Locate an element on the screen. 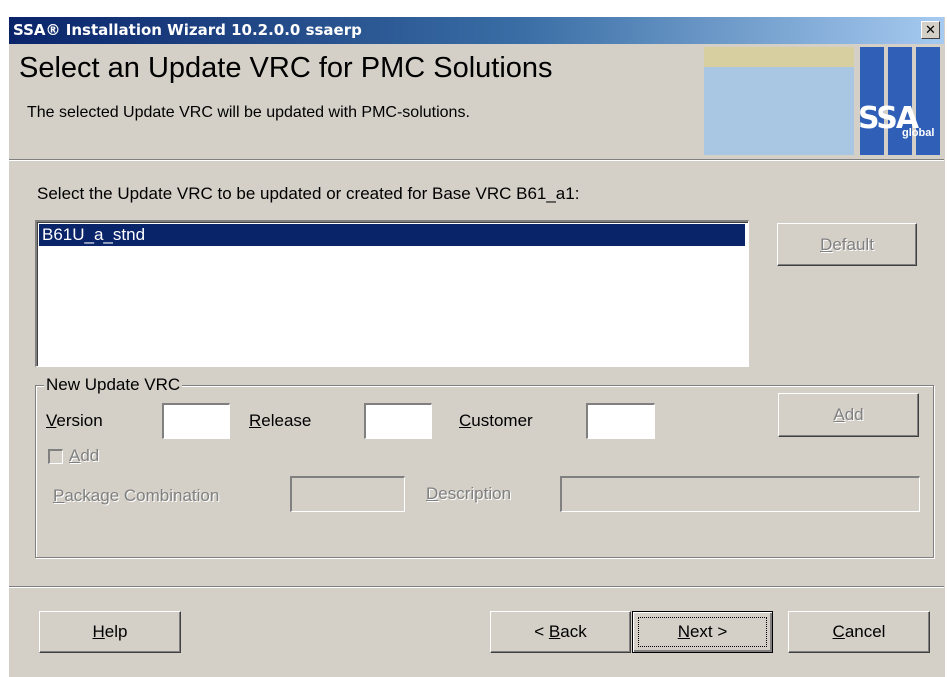 This screenshot has height=677, width=947. label-rest: ancel is located at coordinates (865, 631).